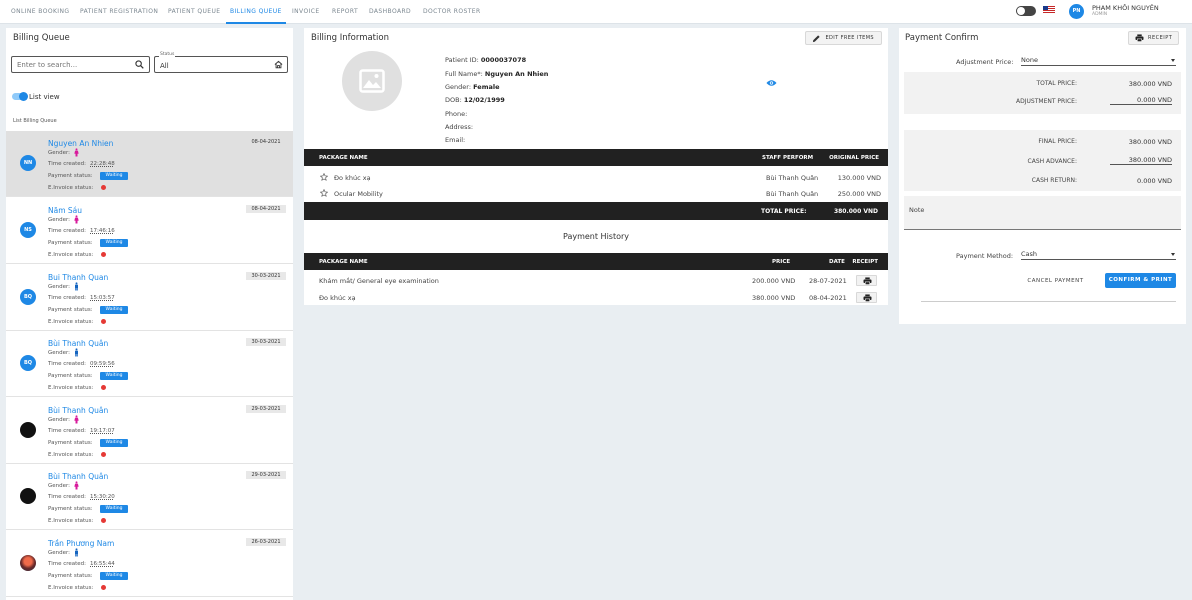 Image resolution: width=1192 pixels, height=600 pixels. I want to click on nav-invoice: INVOICE, so click(306, 12).